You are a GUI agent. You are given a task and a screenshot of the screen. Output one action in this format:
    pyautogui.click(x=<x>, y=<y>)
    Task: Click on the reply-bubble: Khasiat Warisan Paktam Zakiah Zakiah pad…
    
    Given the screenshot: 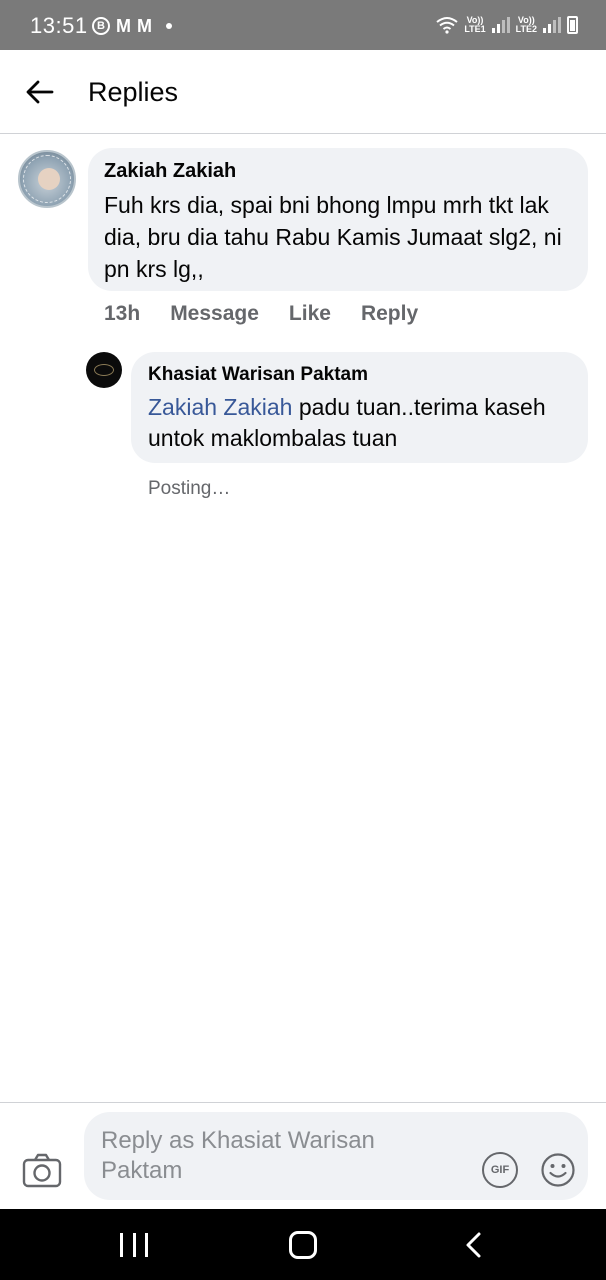 What is the action you would take?
    pyautogui.click(x=359, y=407)
    